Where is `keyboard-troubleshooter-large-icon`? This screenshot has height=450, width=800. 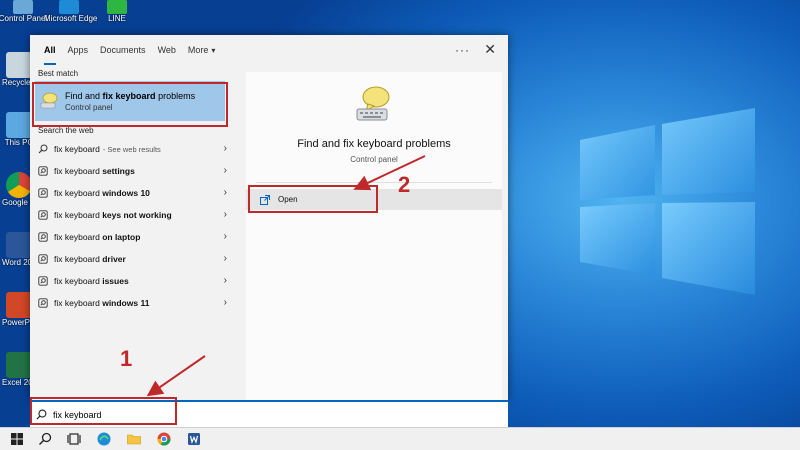 keyboard-troubleshooter-large-icon is located at coordinates (373, 103).